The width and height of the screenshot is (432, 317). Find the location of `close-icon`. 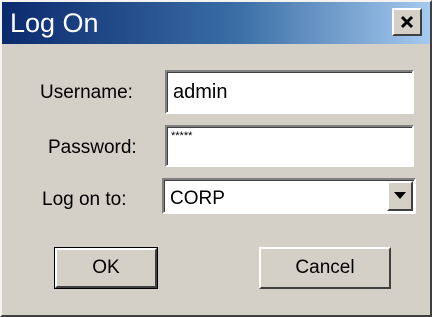

close-icon is located at coordinates (407, 22).